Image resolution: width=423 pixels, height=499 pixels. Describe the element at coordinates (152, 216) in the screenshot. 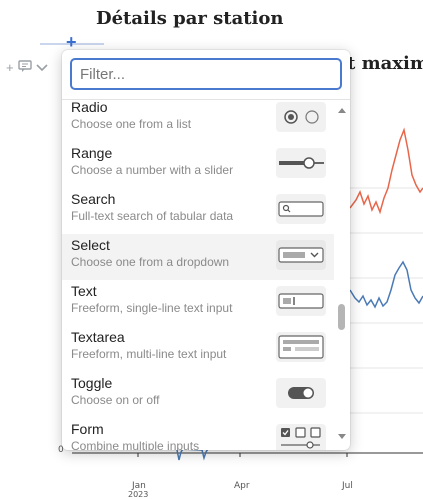

I see `menu-item-desc: Full-text search of tabular data` at that location.